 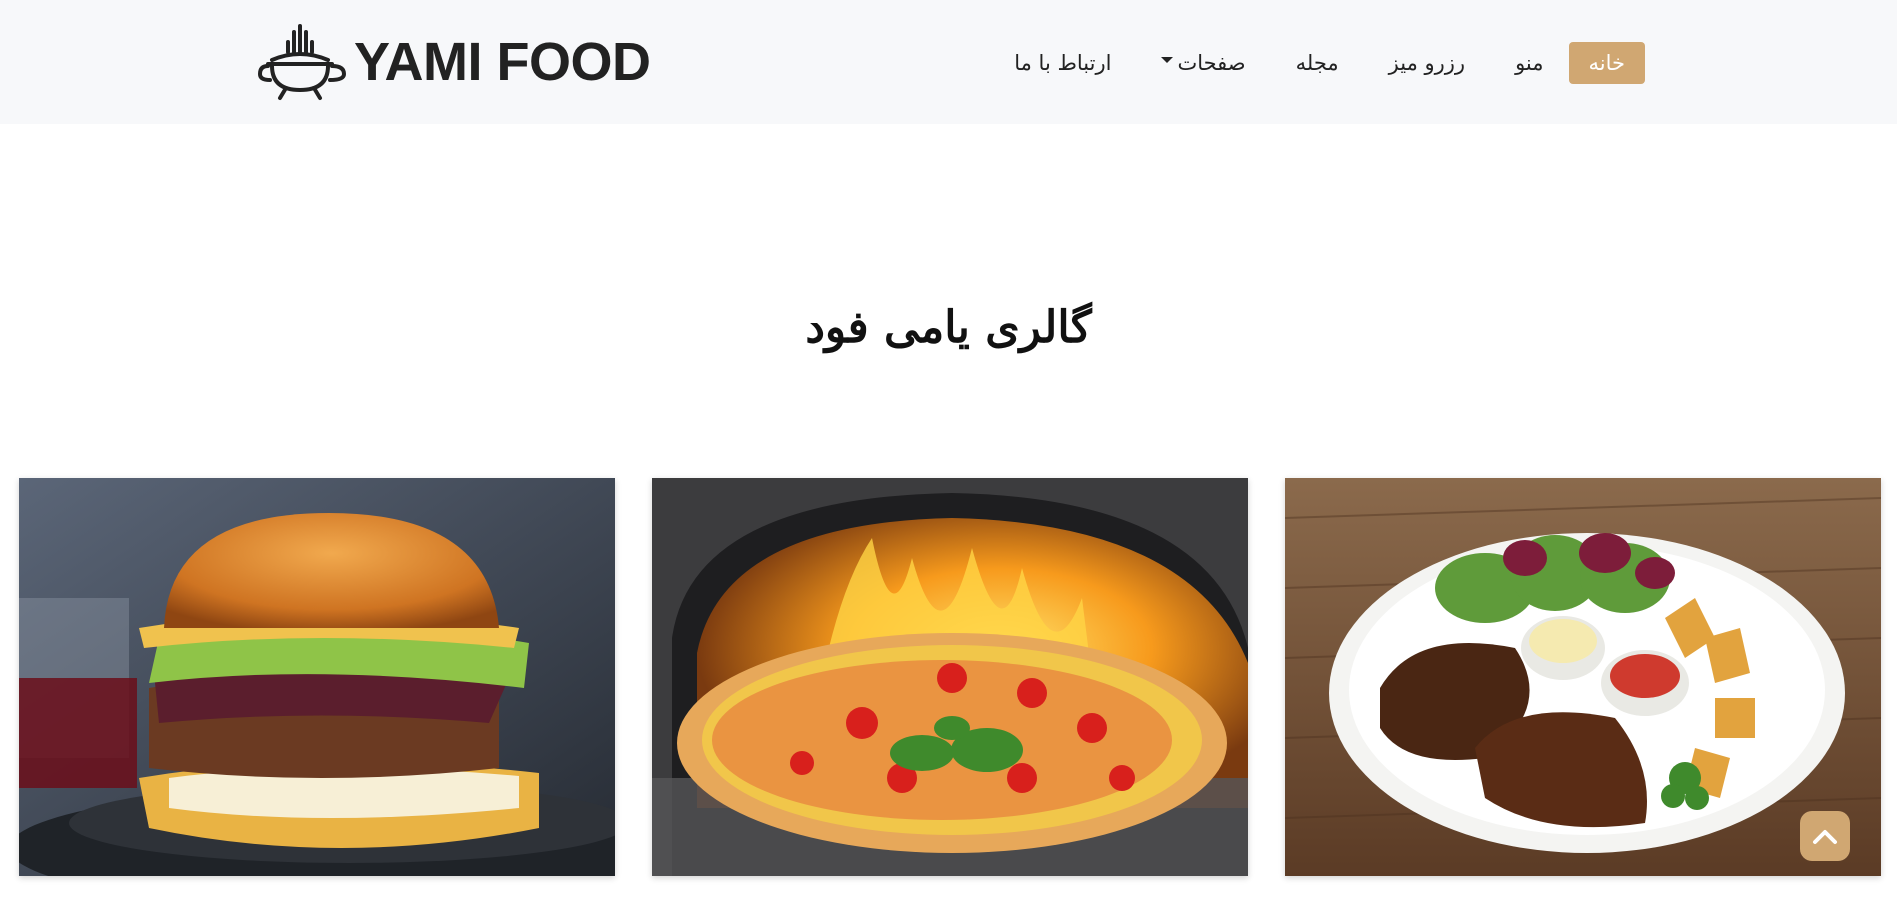 What do you see at coordinates (948, 327) in the screenshot?
I see `gallery-title: گالری یامی فود` at bounding box center [948, 327].